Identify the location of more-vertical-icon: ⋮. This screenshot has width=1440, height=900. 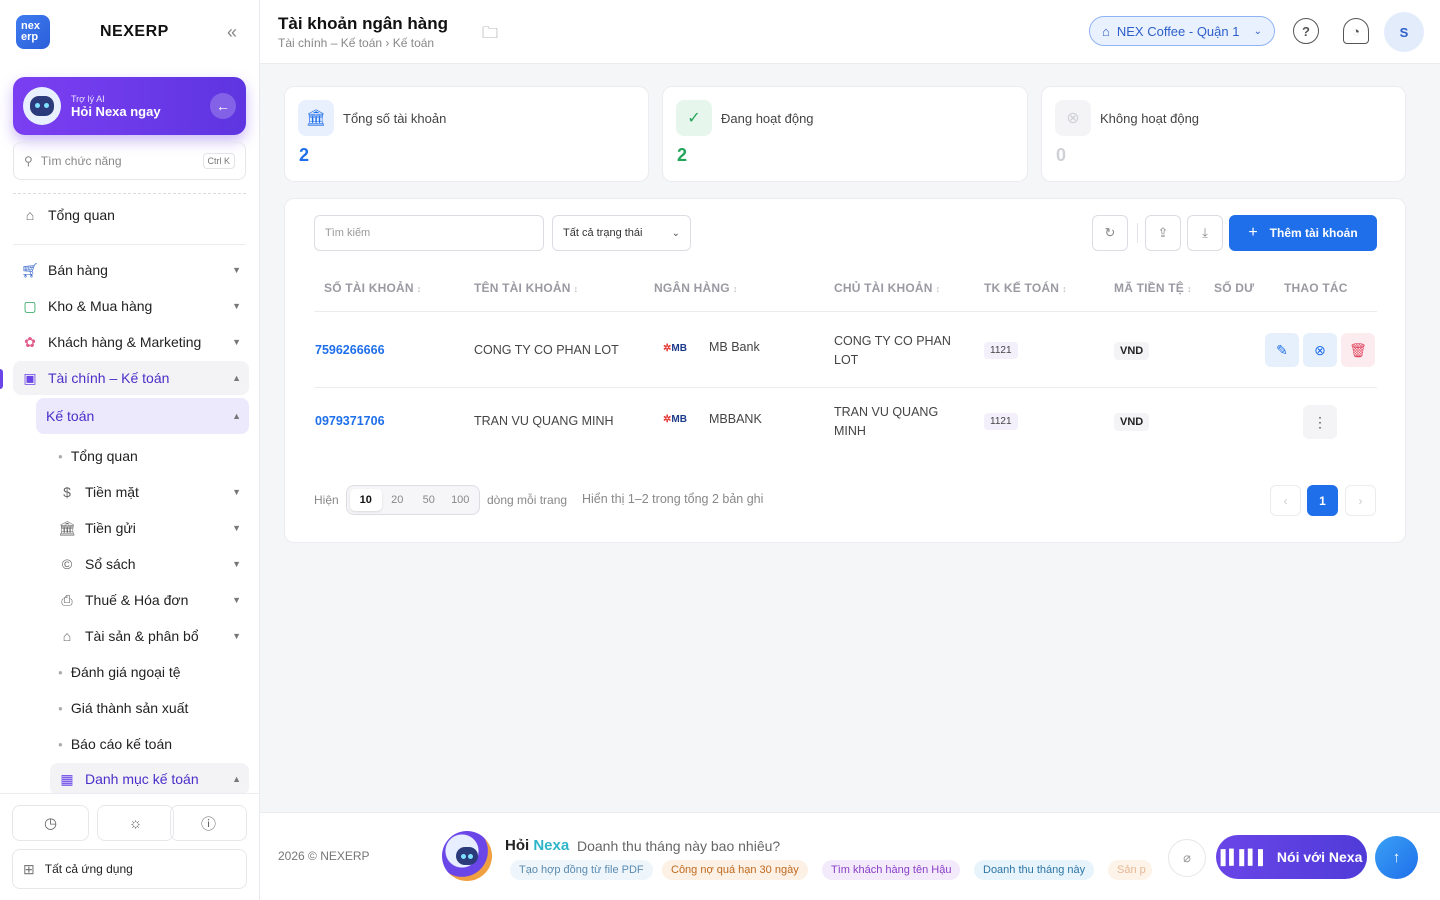
(1320, 422).